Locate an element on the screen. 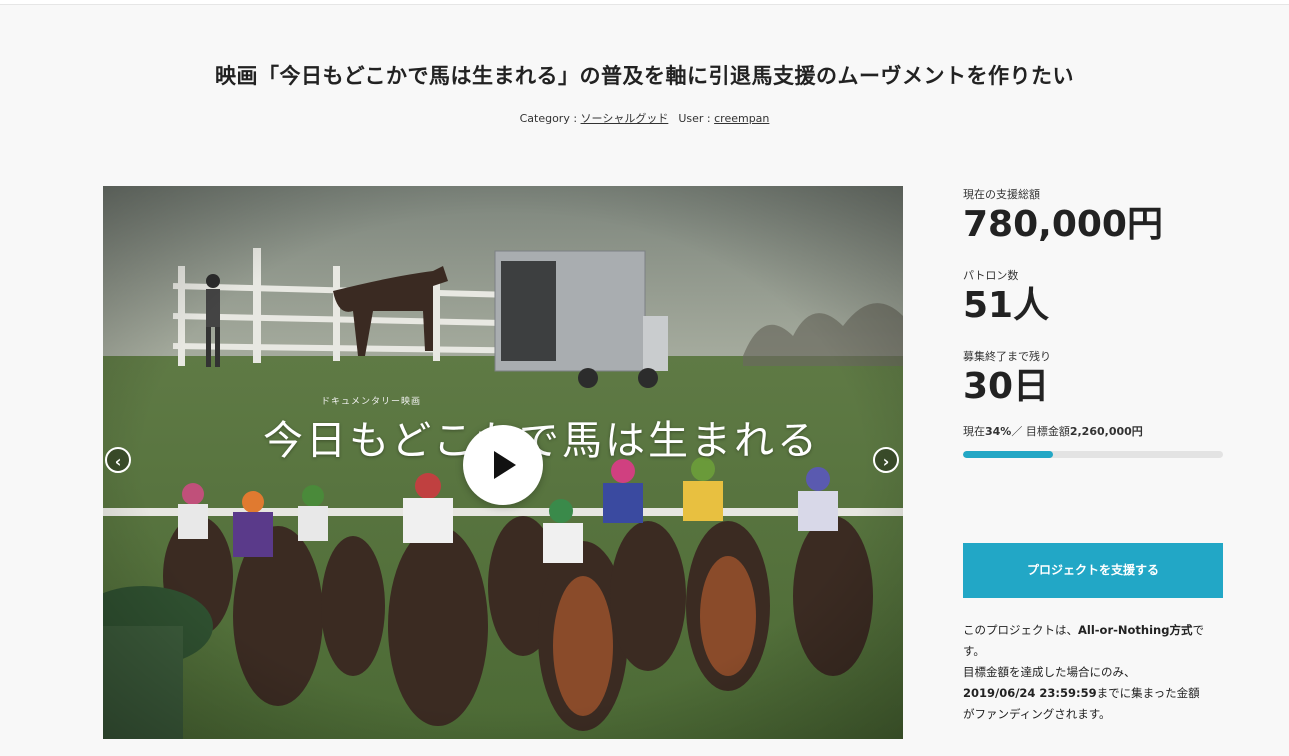  chevron-right-icon: › is located at coordinates (886, 461).